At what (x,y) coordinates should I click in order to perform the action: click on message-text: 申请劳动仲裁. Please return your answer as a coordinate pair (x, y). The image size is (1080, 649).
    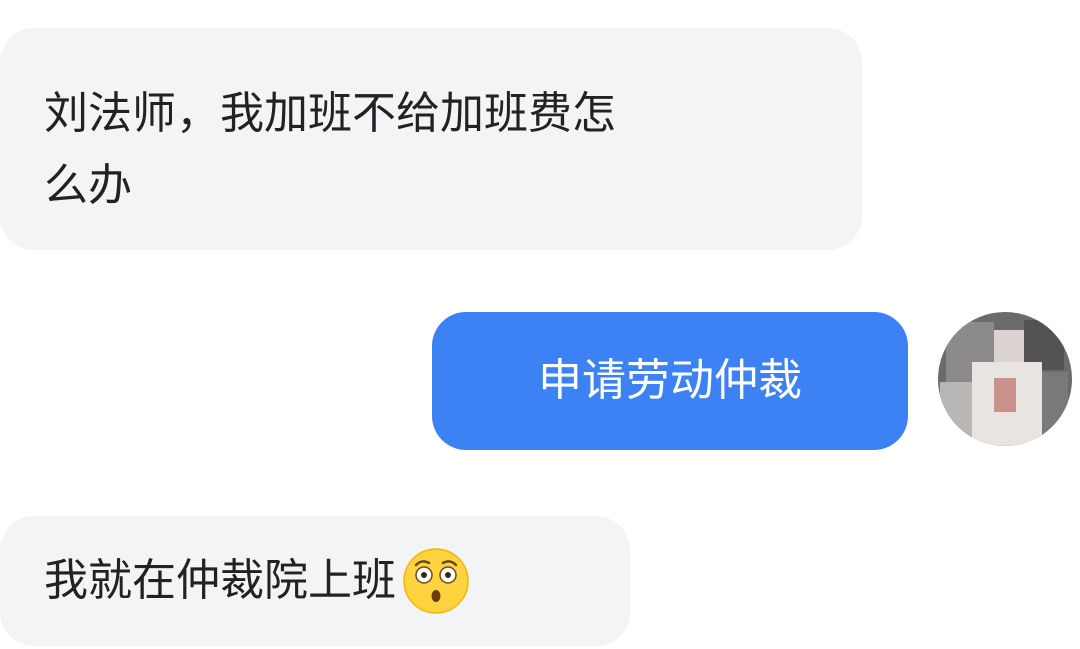
    Looking at the image, I should click on (670, 380).